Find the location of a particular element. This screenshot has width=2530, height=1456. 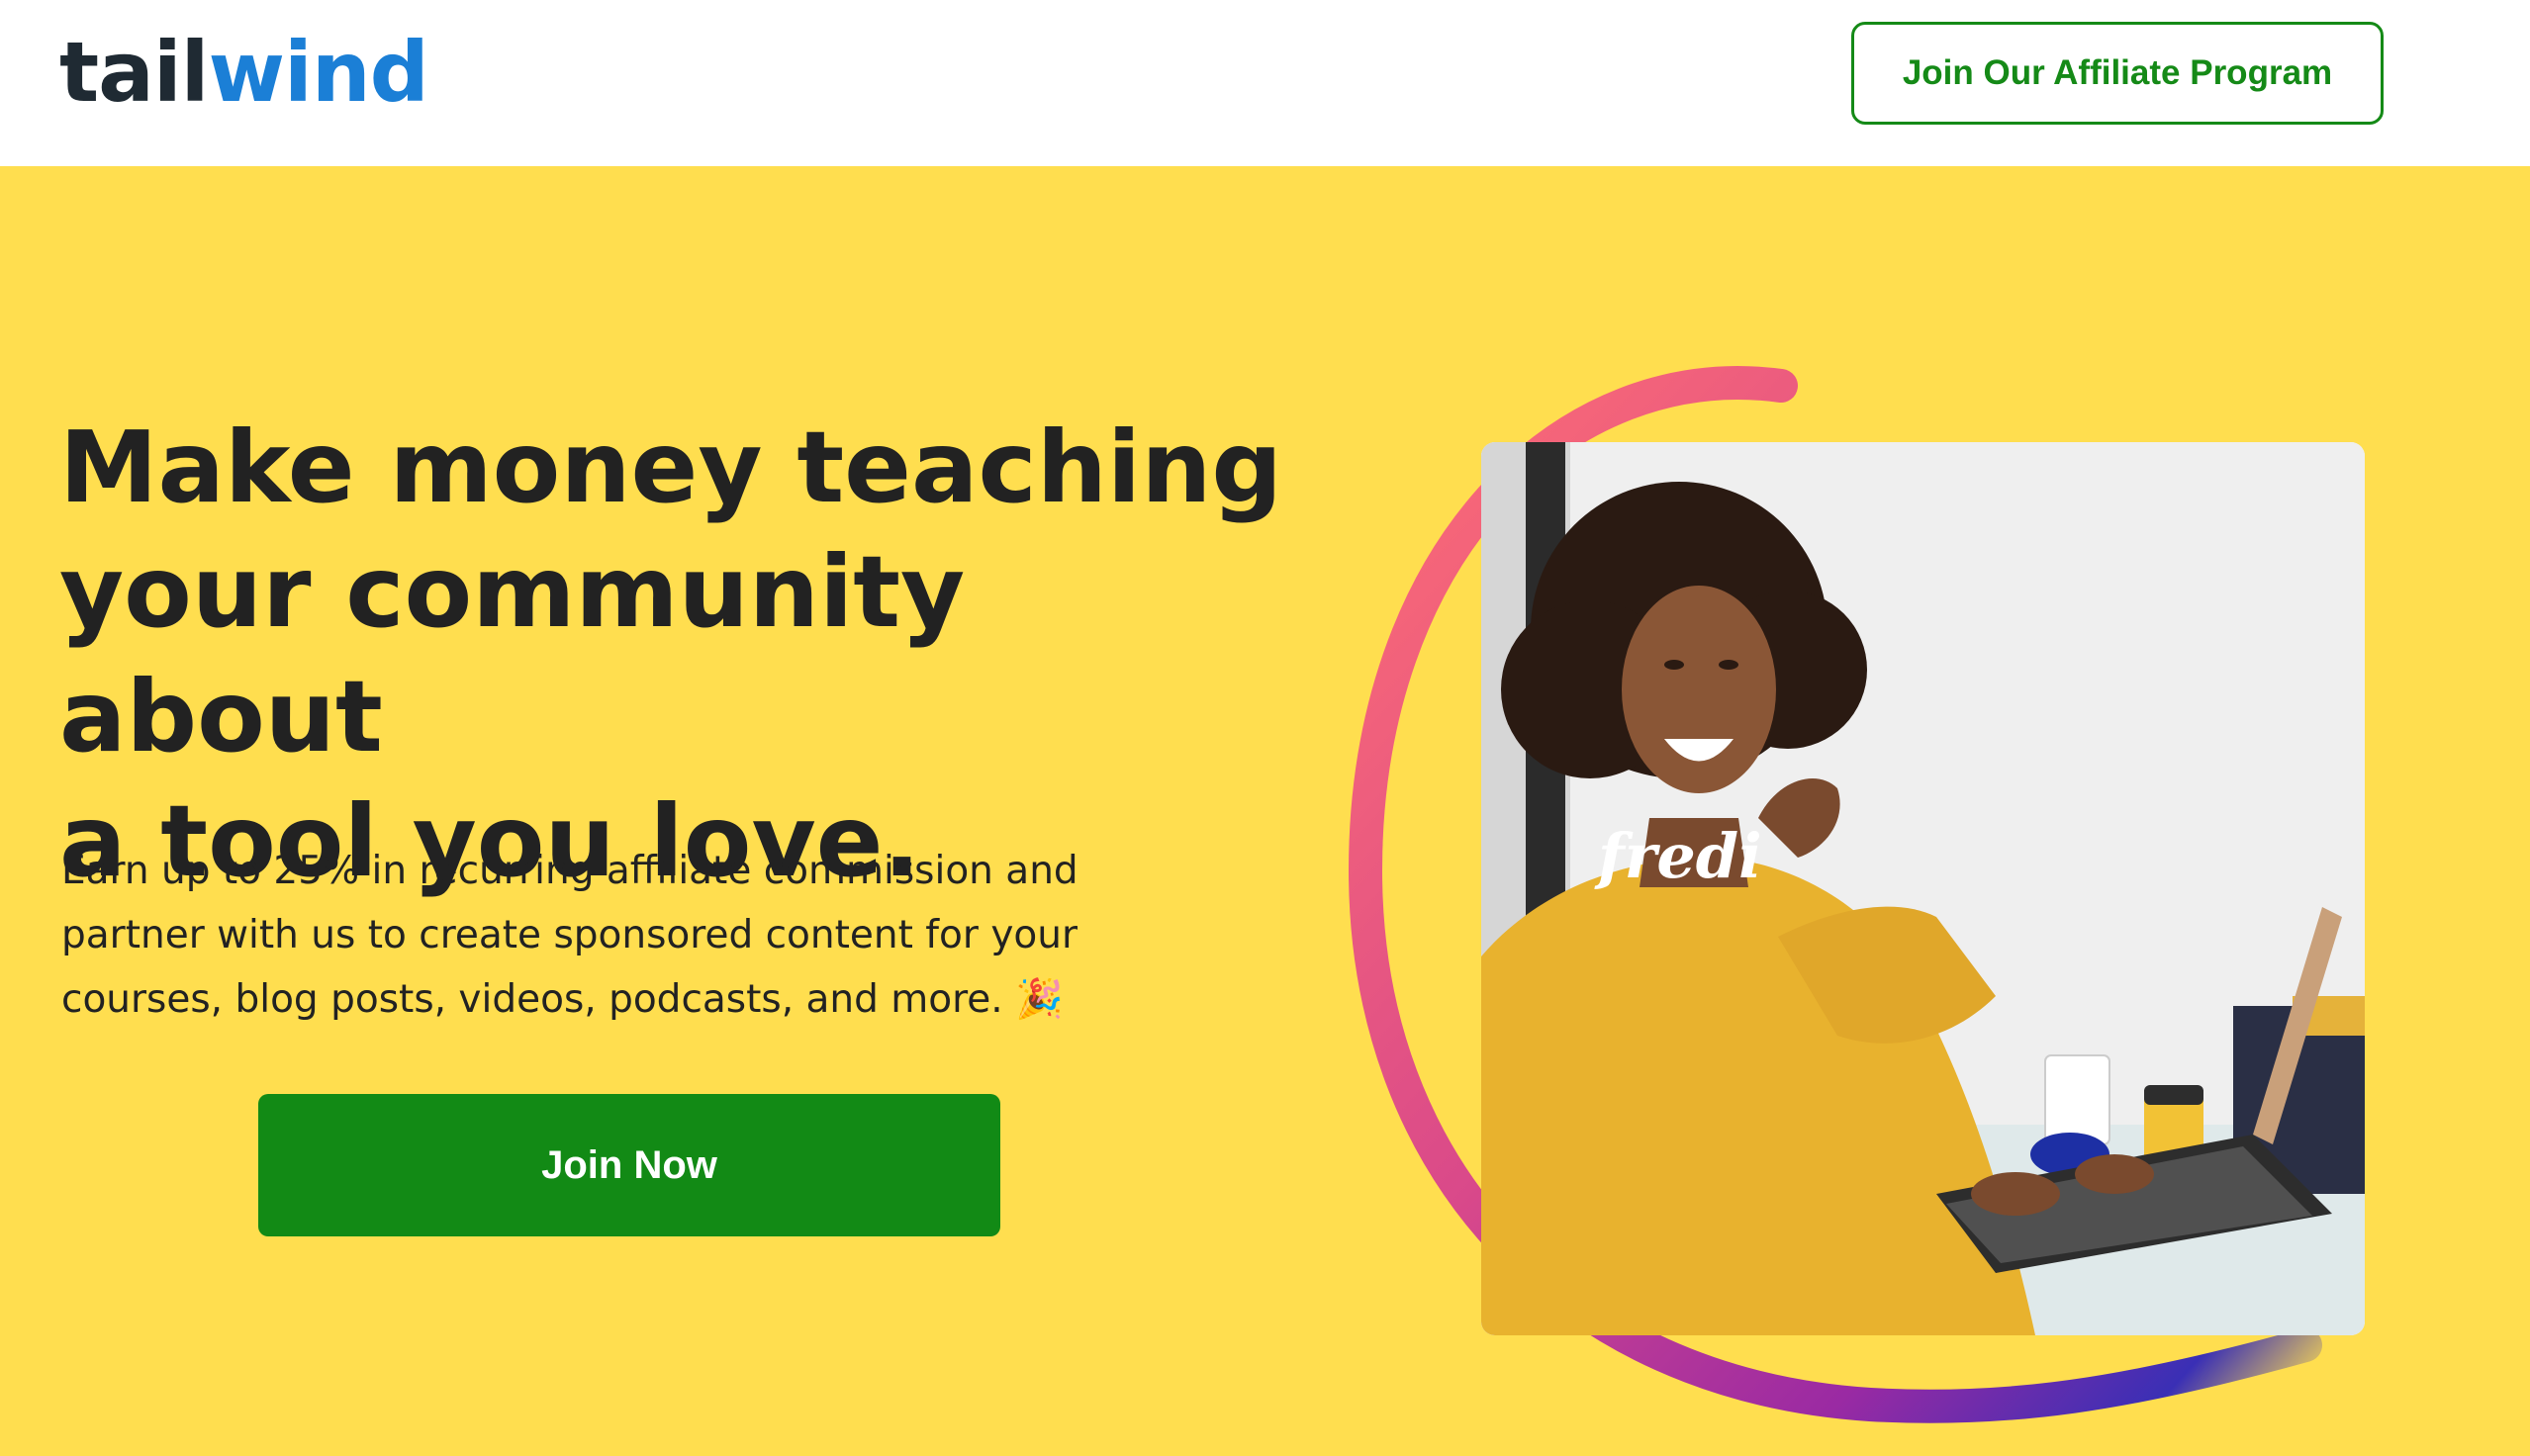

party-popper-icon: 🎉 is located at coordinates (1039, 999).